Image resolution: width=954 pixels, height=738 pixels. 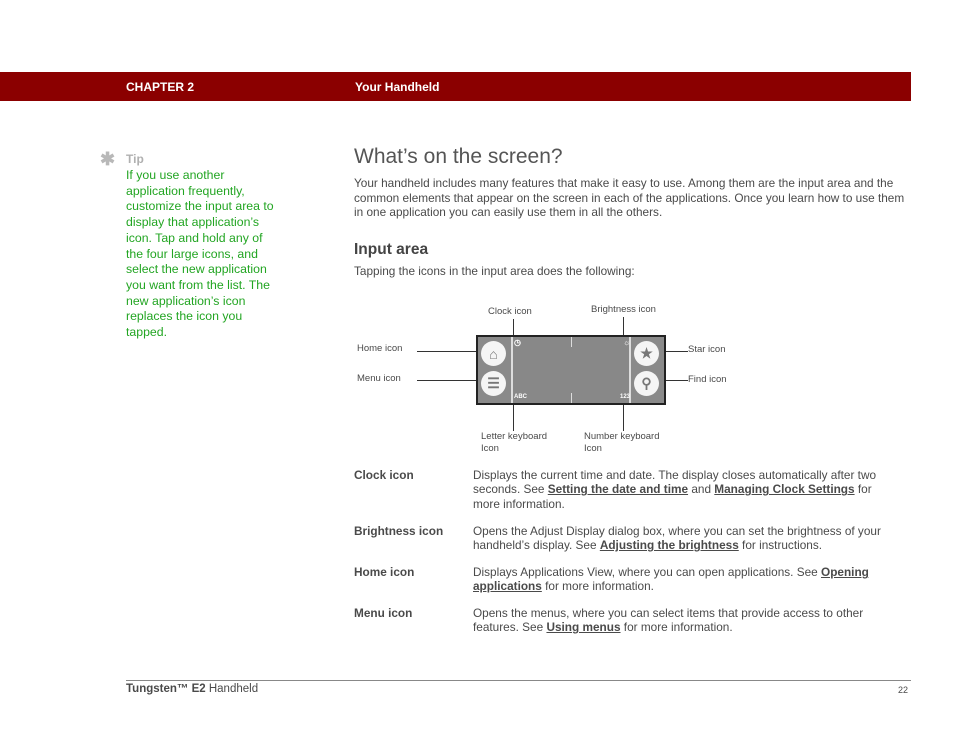 I want to click on clock-label: Clock icon, so click(x=510, y=311).